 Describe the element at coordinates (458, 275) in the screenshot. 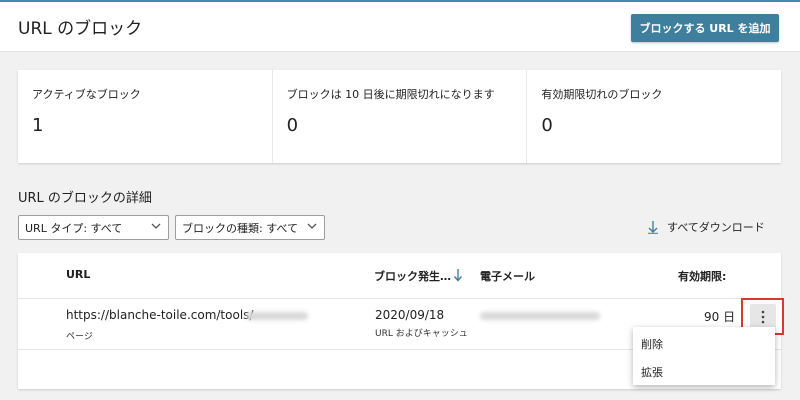

I see `sort-descending-icon` at that location.